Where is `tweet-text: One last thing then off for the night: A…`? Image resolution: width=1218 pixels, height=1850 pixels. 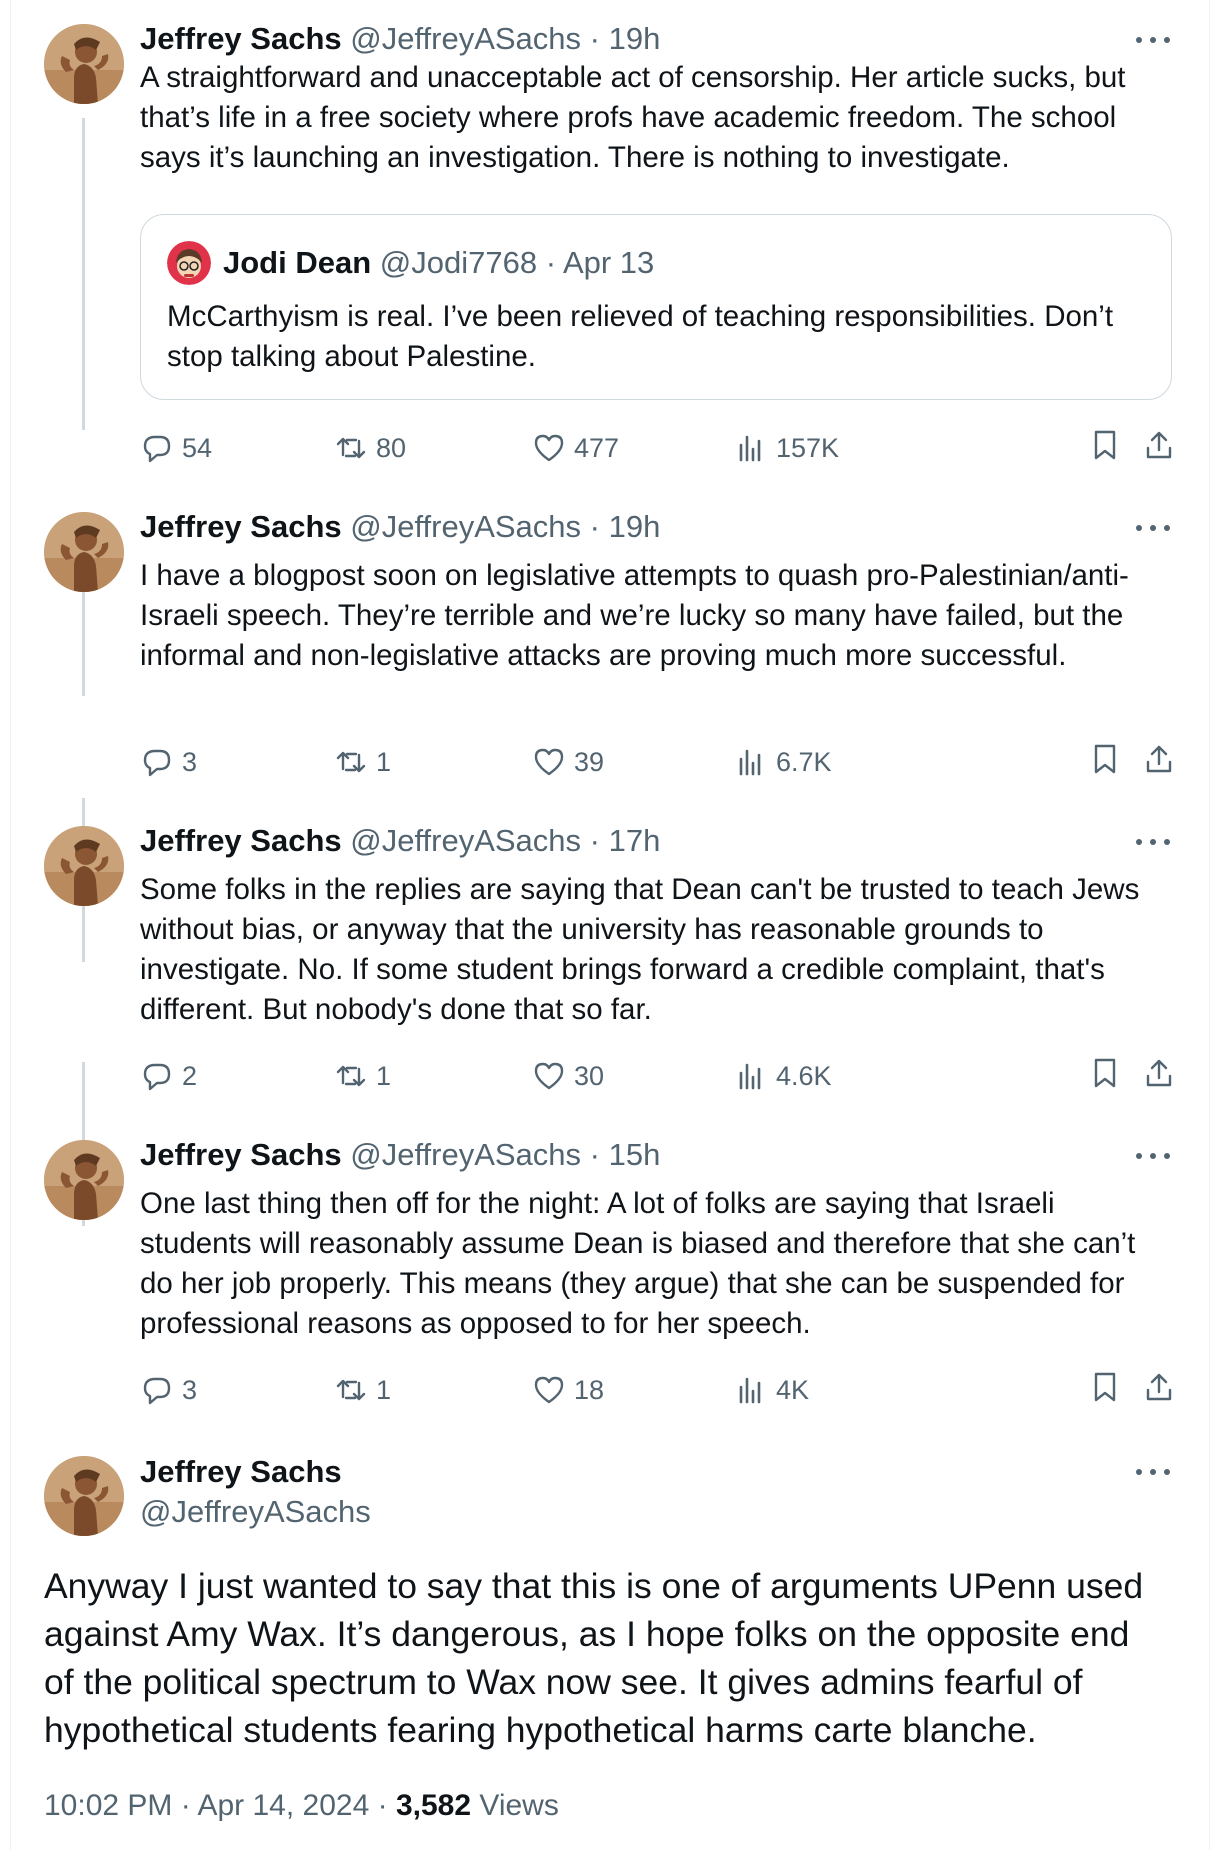
tweet-text: One last thing then off for the night: A… is located at coordinates (638, 1263).